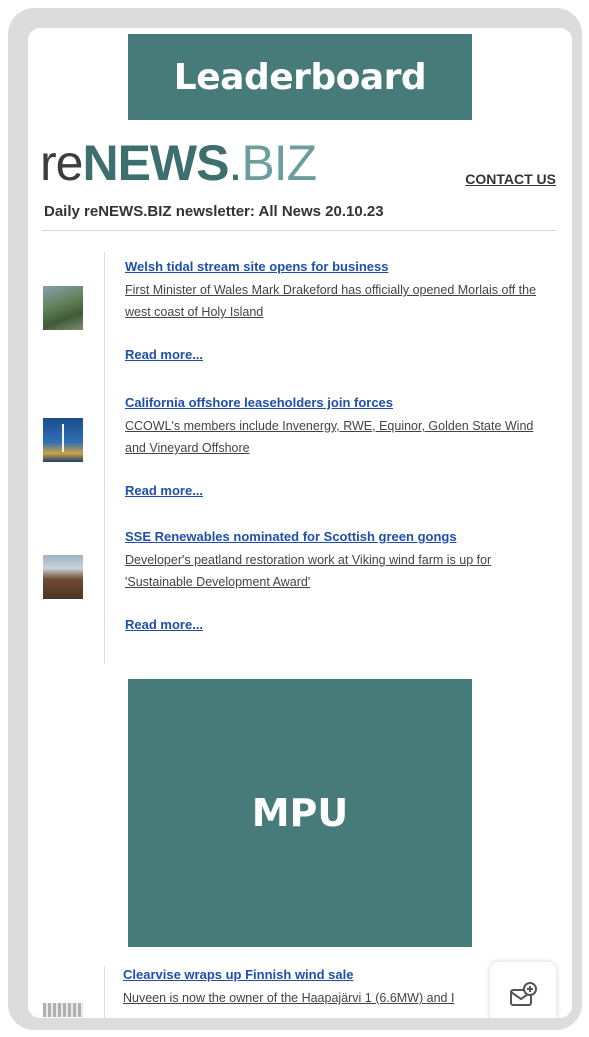 The image size is (589, 1037). What do you see at coordinates (61, 163) in the screenshot?
I see `logo-re: re` at bounding box center [61, 163].